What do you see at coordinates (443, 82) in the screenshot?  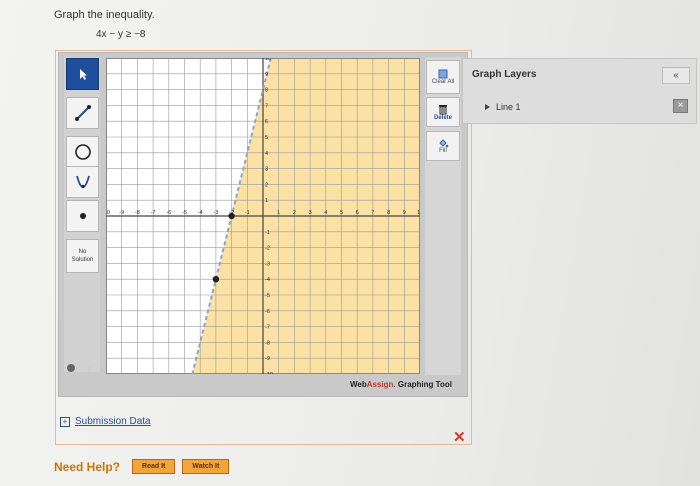 I see `clear-all-label: Clear All` at bounding box center [443, 82].